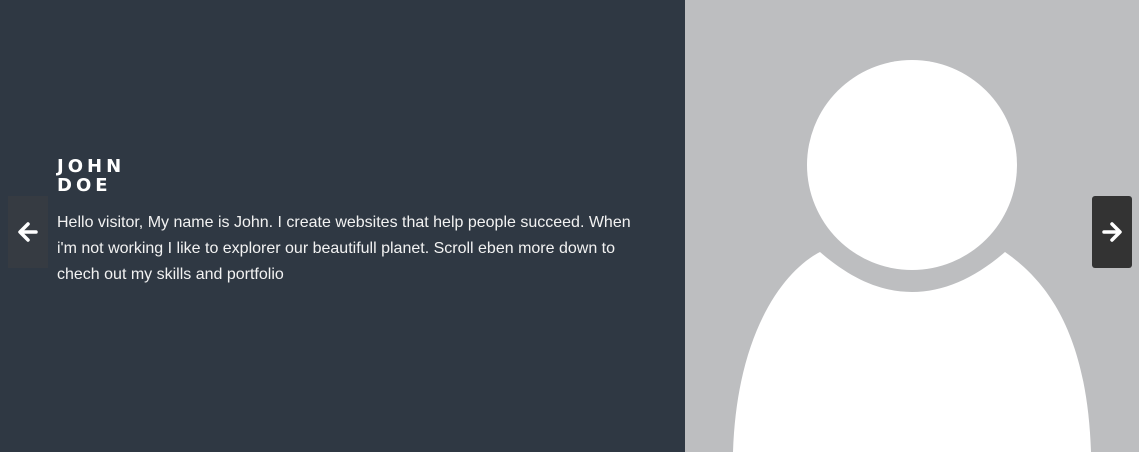 The width and height of the screenshot is (1139, 452). I want to click on previous-slide-button, so click(28, 232).